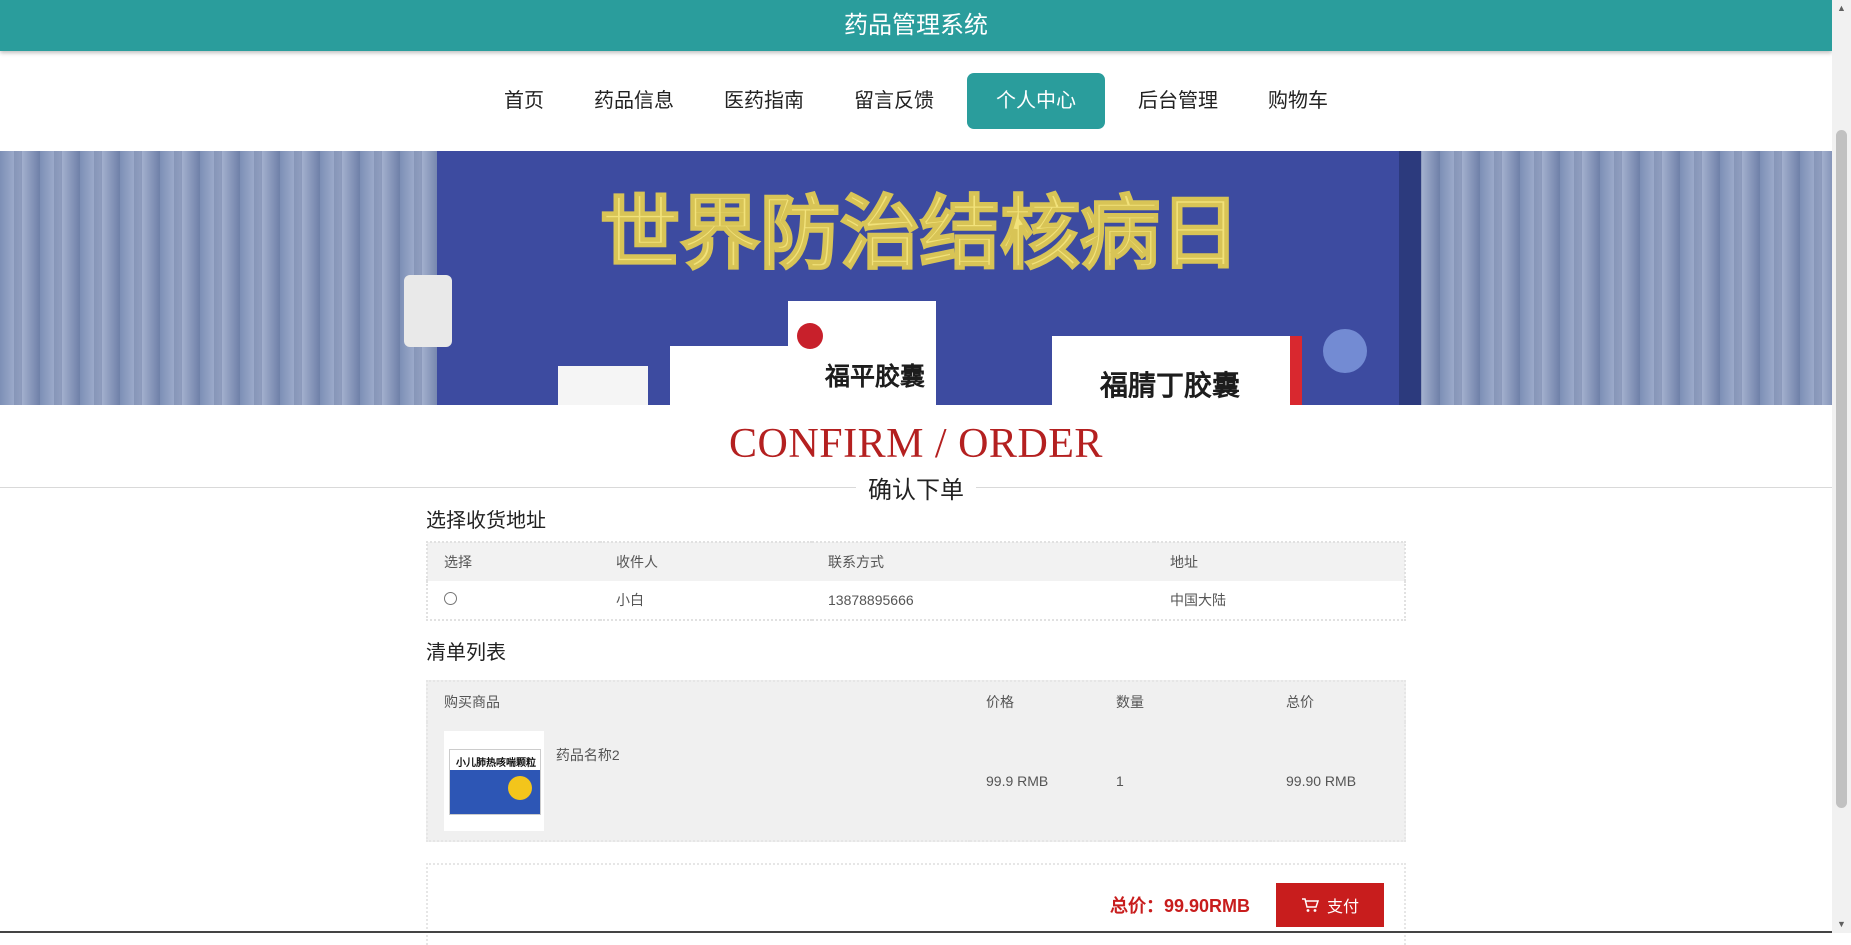 Image resolution: width=1851 pixels, height=945 pixels. What do you see at coordinates (894, 101) in the screenshot?
I see `nav-feedback: 留言反馈` at bounding box center [894, 101].